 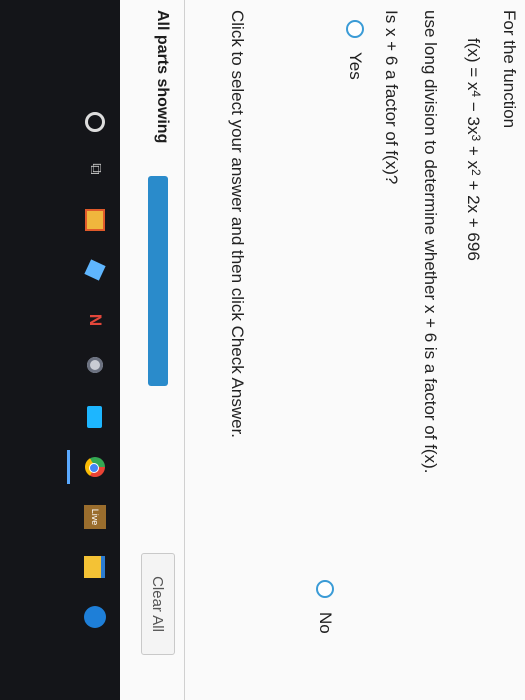 I want to click on function-term2: − 3x, so click(x=473, y=116).